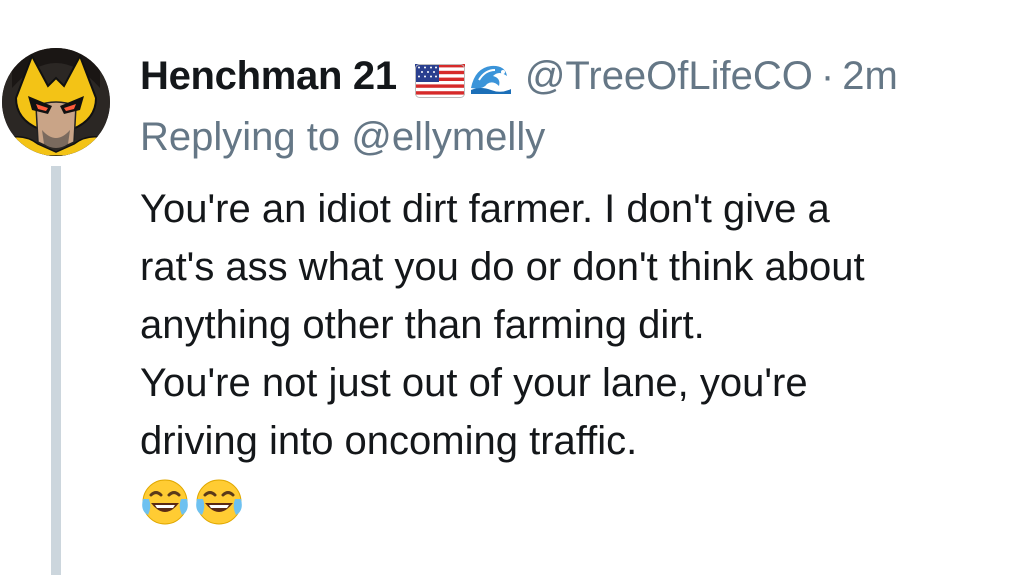  What do you see at coordinates (439, 78) in the screenshot?
I see `us-flag-icon` at bounding box center [439, 78].